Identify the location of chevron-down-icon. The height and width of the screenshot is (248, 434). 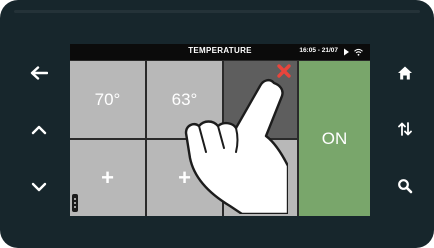
(39, 187).